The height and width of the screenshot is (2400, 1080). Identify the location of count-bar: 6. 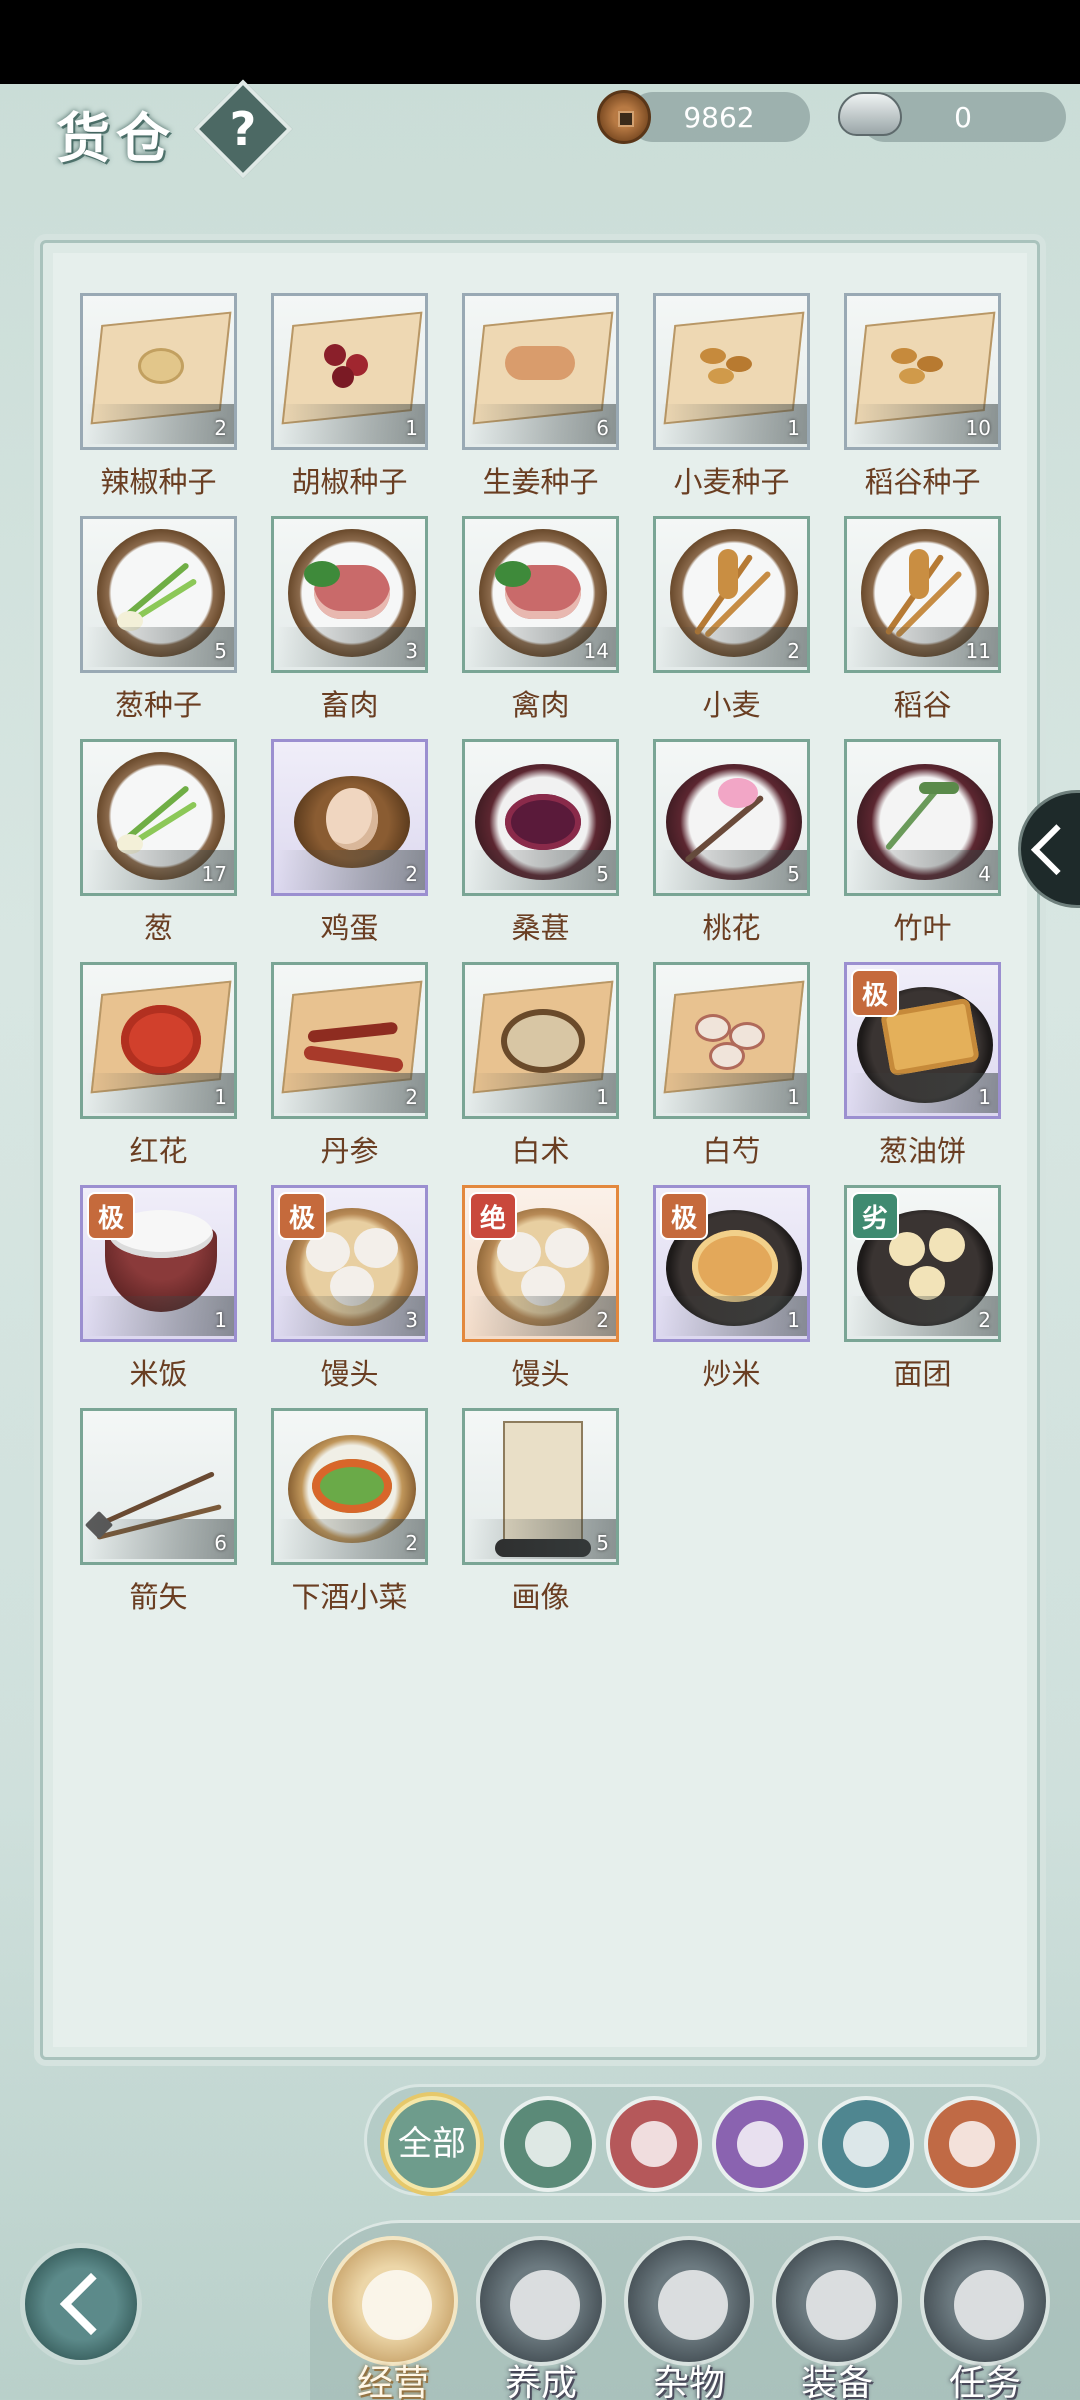
(160, 1539).